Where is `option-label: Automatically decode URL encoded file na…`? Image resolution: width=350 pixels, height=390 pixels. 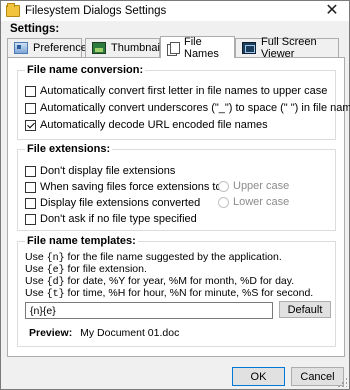
option-label: Automatically decode URL encoded file na… is located at coordinates (154, 125).